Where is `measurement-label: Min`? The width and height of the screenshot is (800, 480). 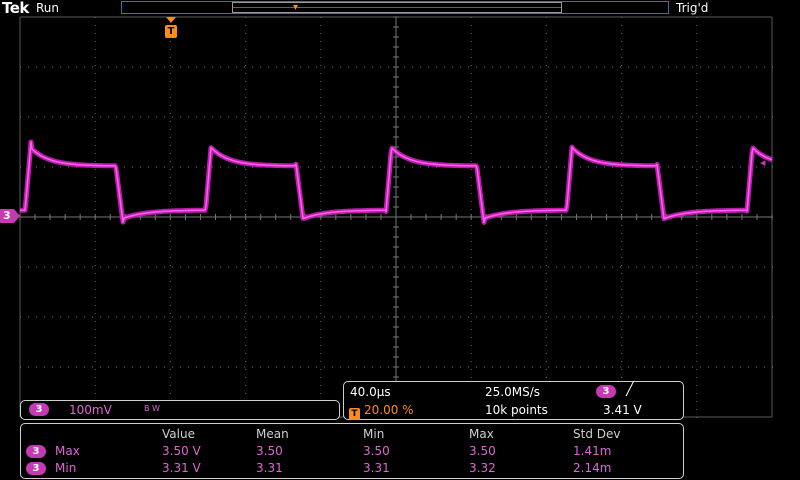 measurement-label: Min is located at coordinates (66, 468).